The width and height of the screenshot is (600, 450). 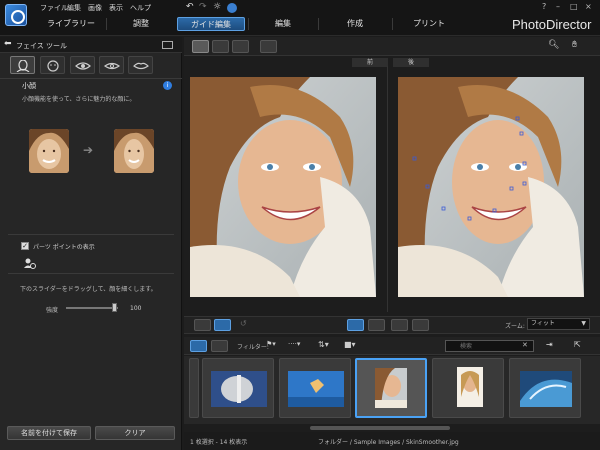 What do you see at coordinates (387, 189) in the screenshot?
I see `compare-divider` at bounding box center [387, 189].